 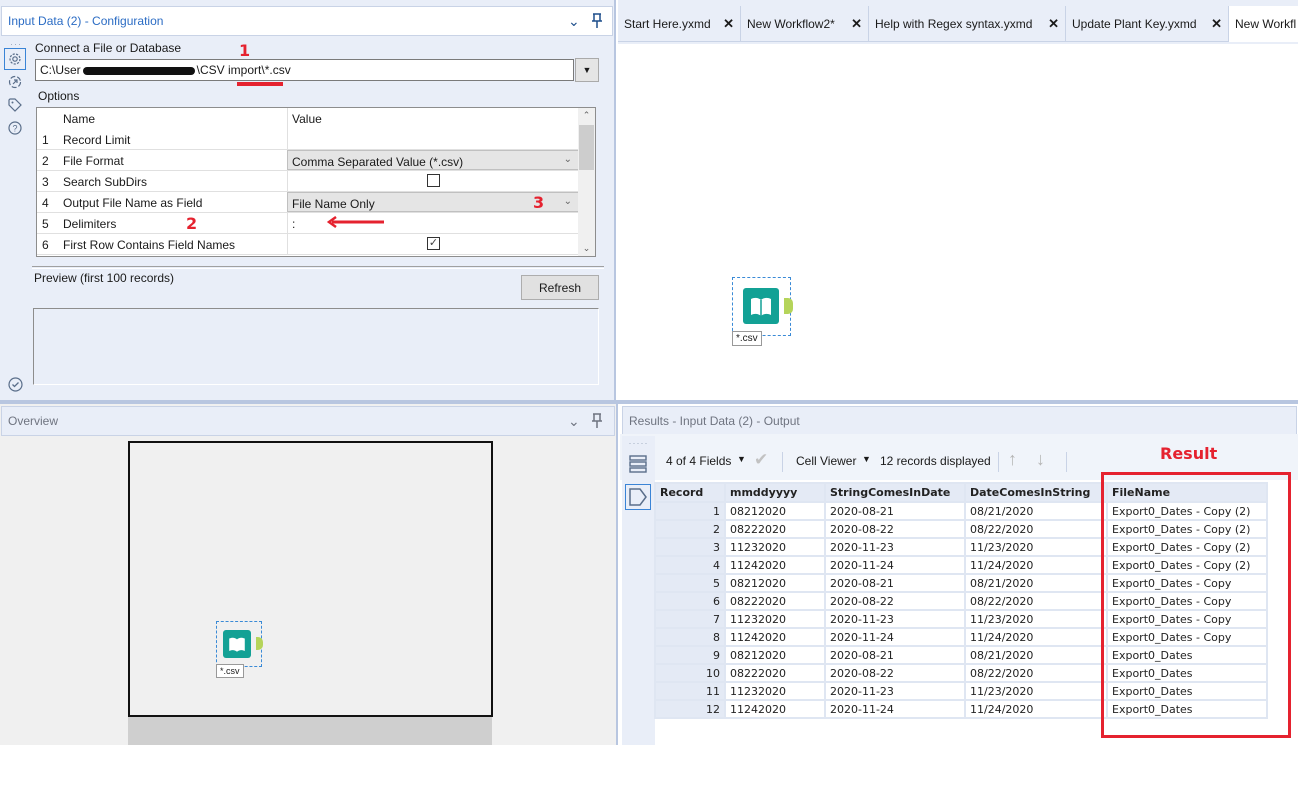 What do you see at coordinates (690, 619) in the screenshot?
I see `record-number-cell: 7` at bounding box center [690, 619].